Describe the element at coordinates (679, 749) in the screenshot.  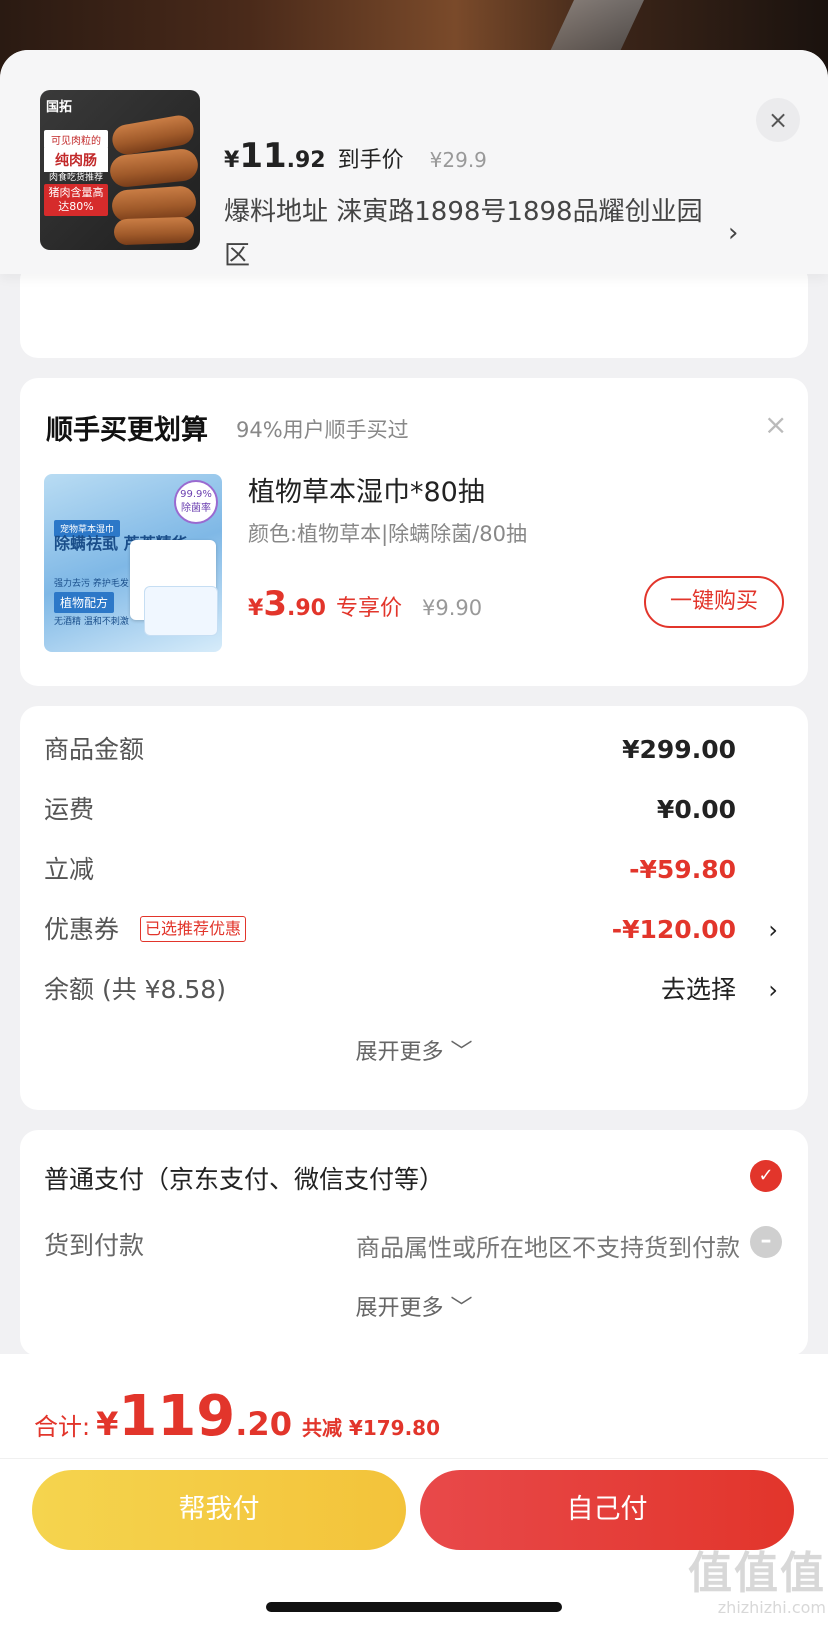
I see `row-value: ¥299.00` at that location.